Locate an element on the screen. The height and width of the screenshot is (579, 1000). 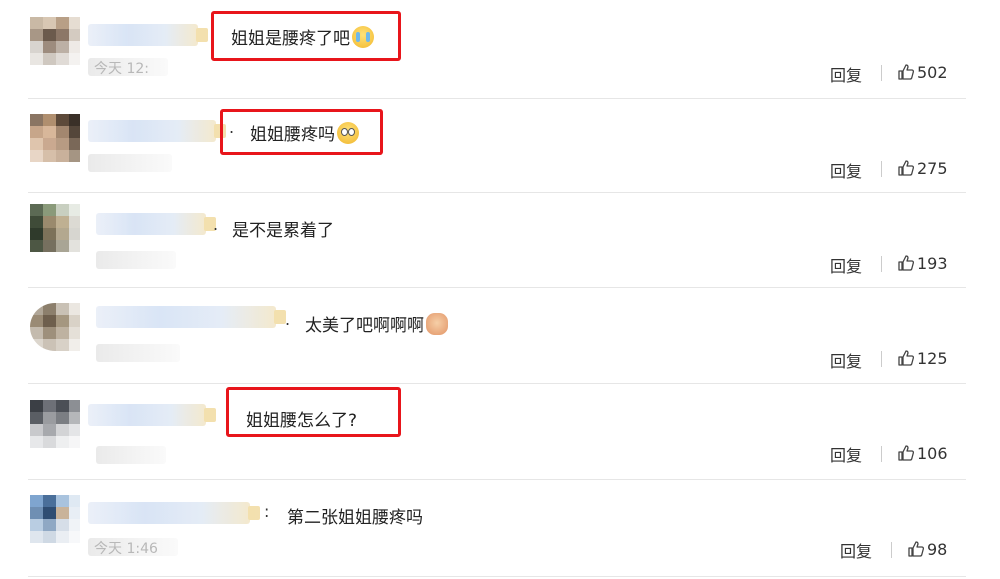
sad-face-icon is located at coordinates (348, 133).